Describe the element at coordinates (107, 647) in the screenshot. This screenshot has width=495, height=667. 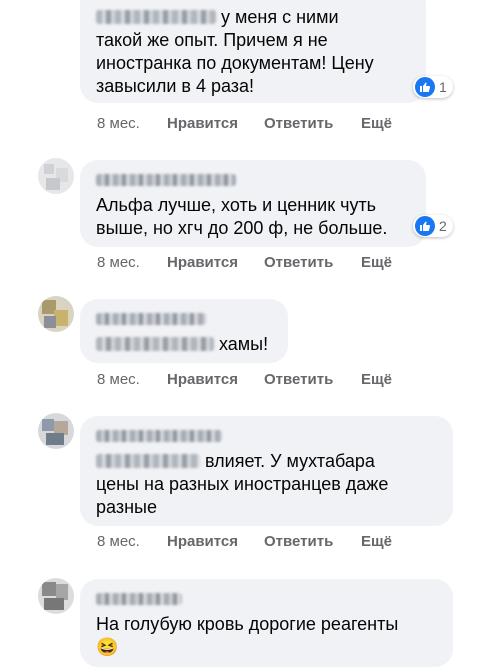
I see `emoji-laughing: 😆` at that location.